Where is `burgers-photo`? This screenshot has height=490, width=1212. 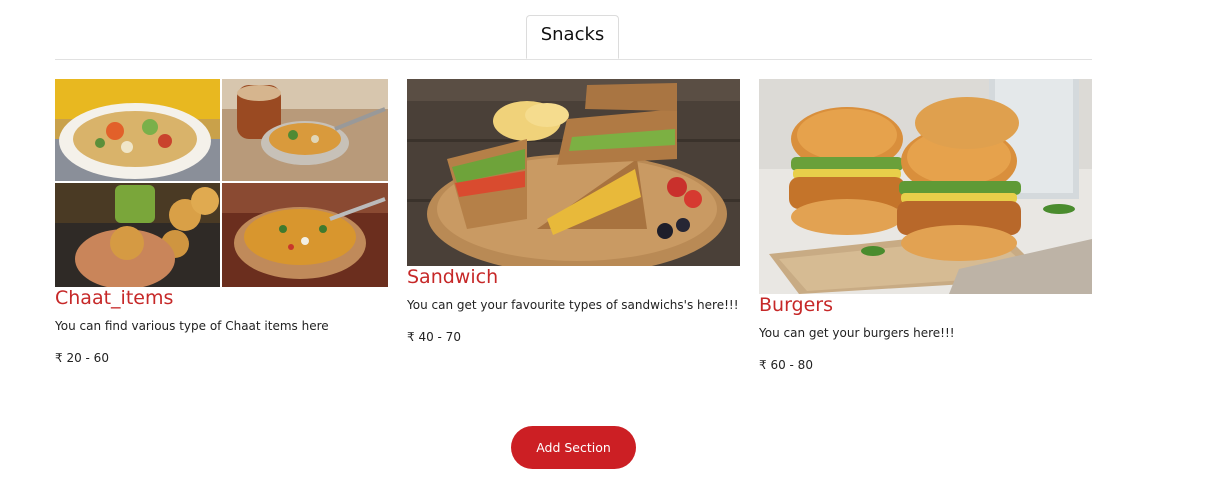
burgers-photo is located at coordinates (925, 186).